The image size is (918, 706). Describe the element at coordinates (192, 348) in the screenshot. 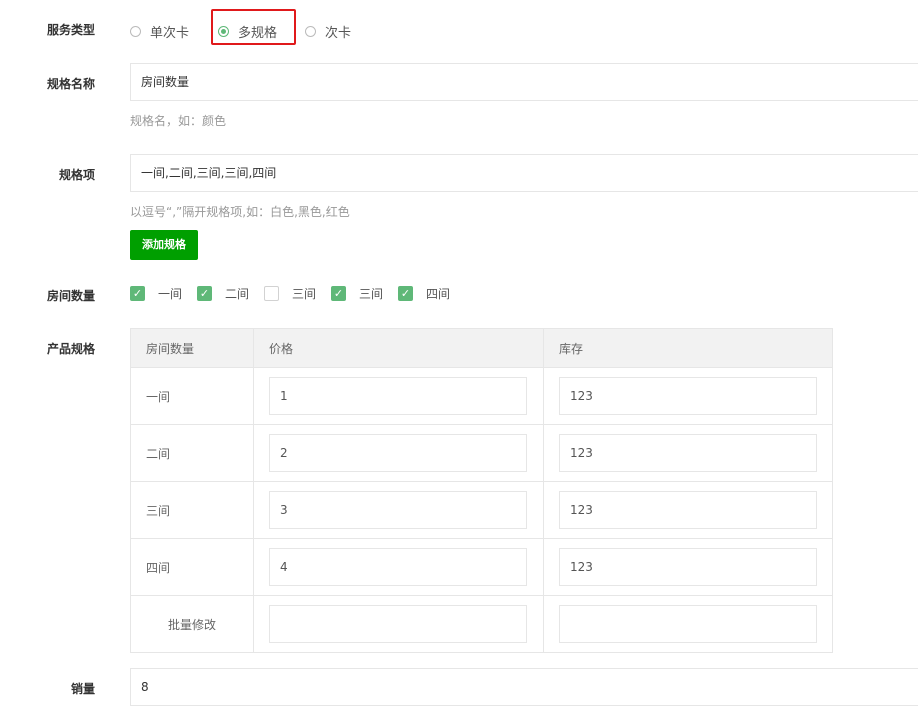

I see `column-header-room: 房间数量` at that location.